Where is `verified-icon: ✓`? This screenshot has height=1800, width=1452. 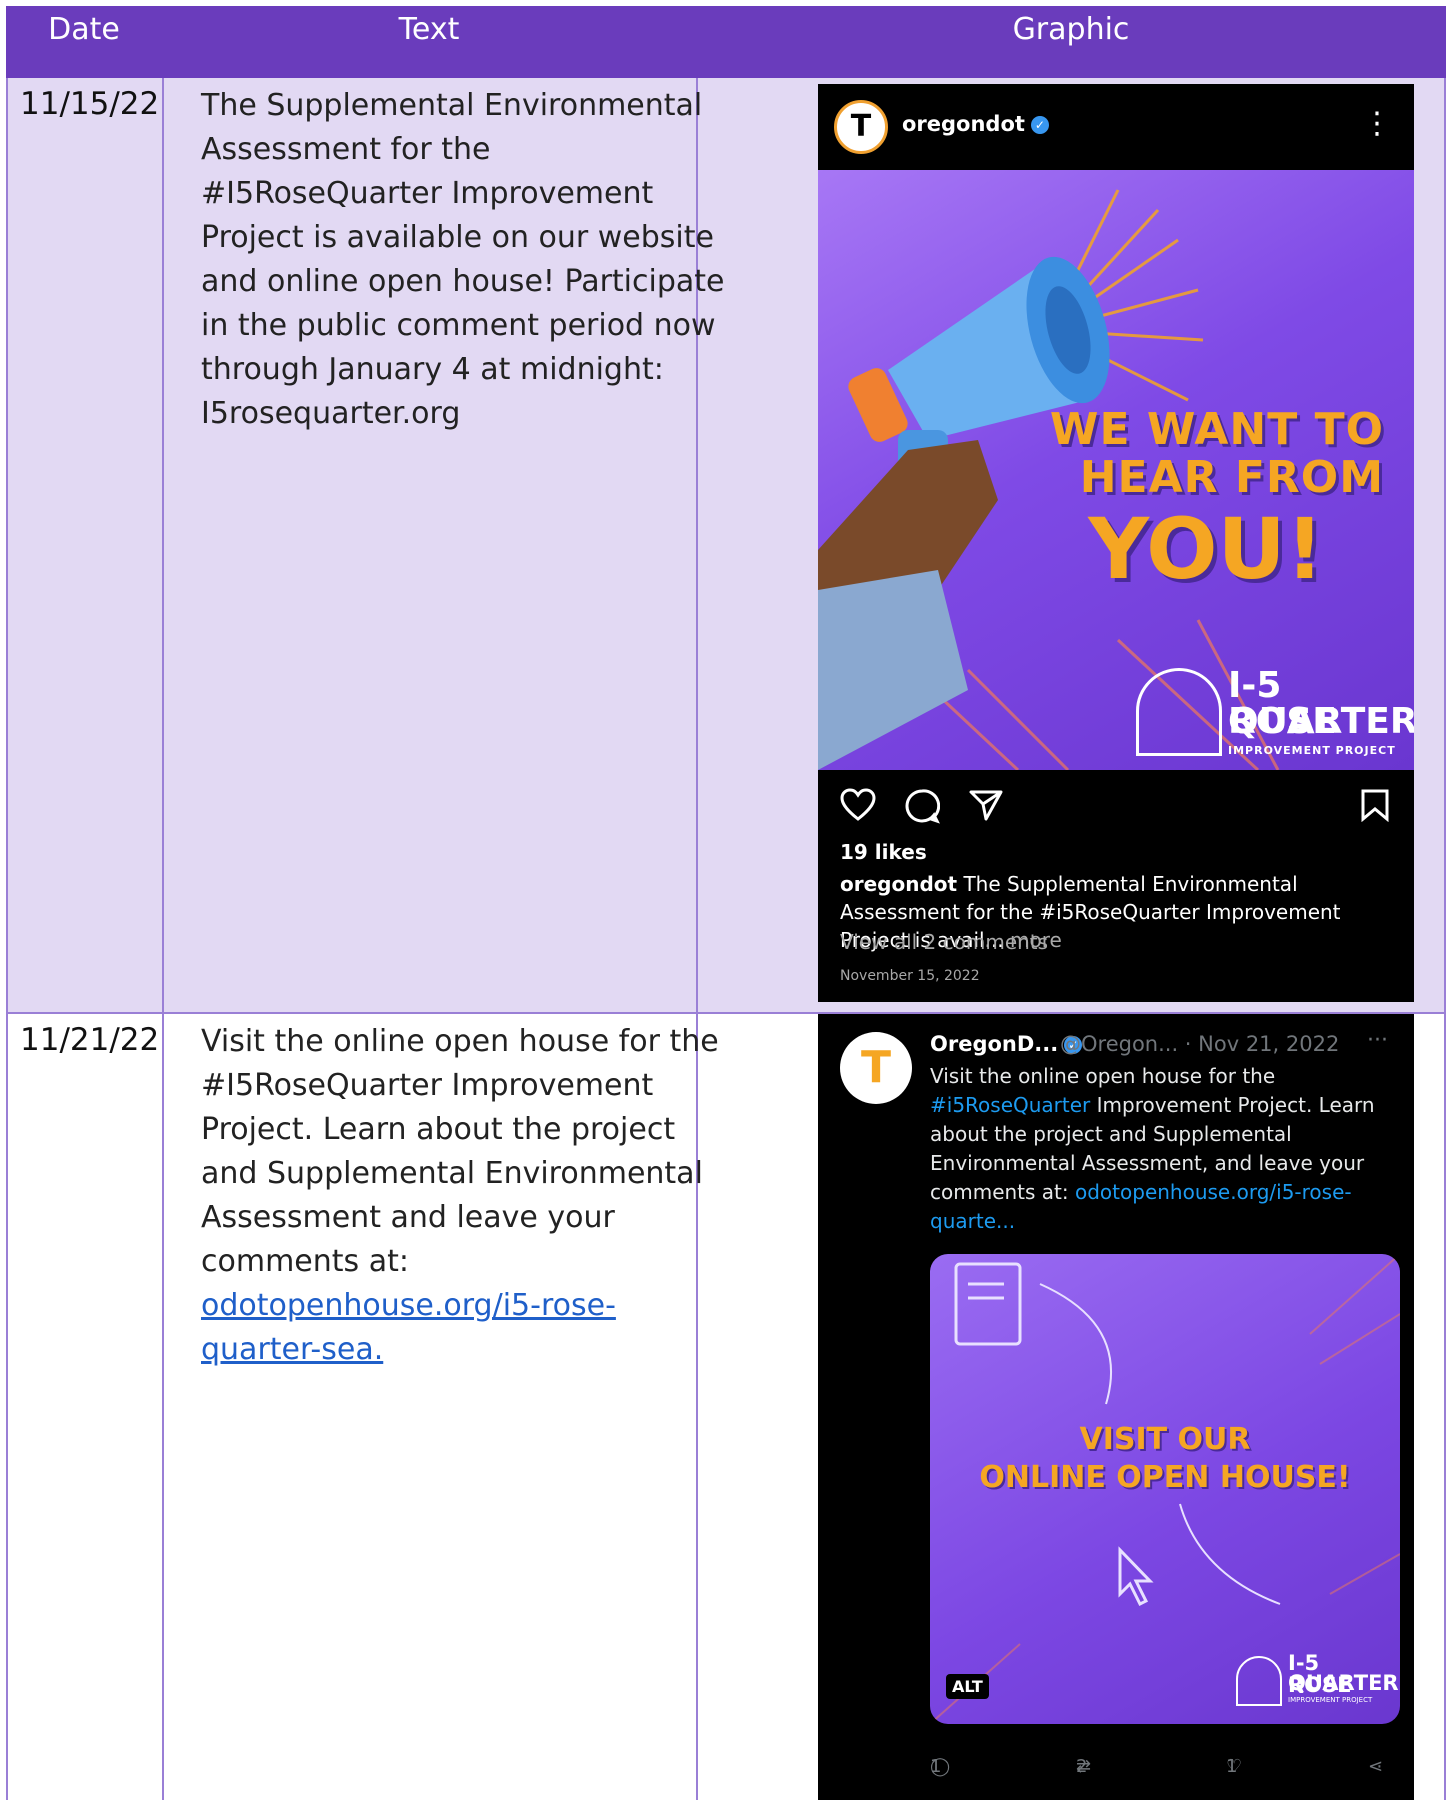 verified-icon: ✓ is located at coordinates (1039, 125).